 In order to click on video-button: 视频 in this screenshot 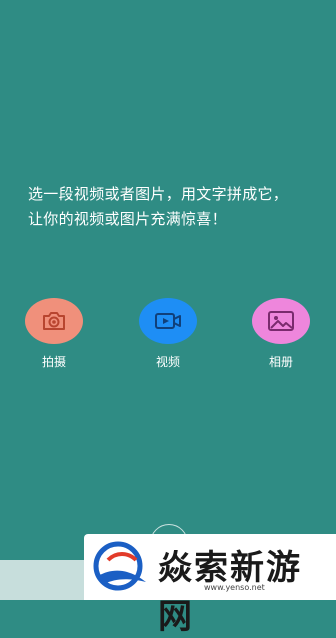, I will do `click(168, 334)`.